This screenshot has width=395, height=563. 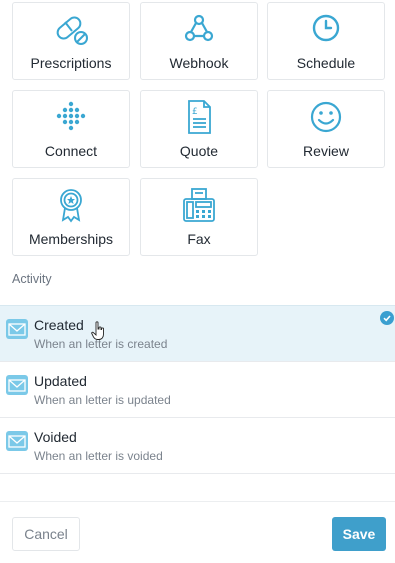 What do you see at coordinates (197, 445) in the screenshot?
I see `activity-item-voided: Voided When an letter is voided` at bounding box center [197, 445].